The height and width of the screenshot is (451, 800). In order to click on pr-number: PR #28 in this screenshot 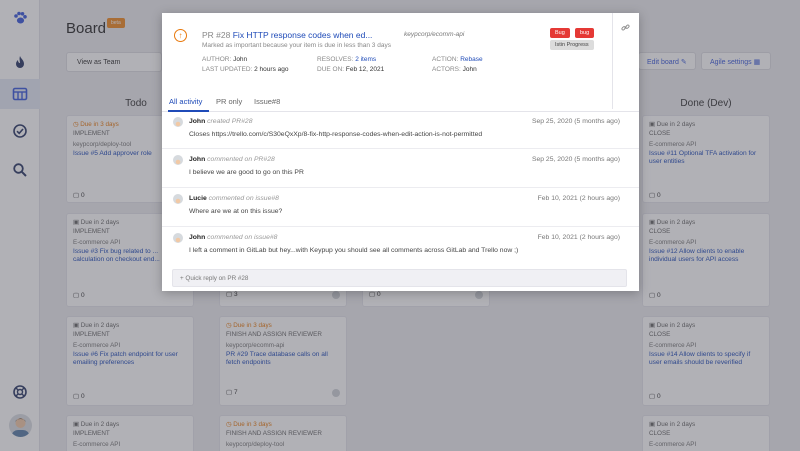, I will do `click(216, 35)`.